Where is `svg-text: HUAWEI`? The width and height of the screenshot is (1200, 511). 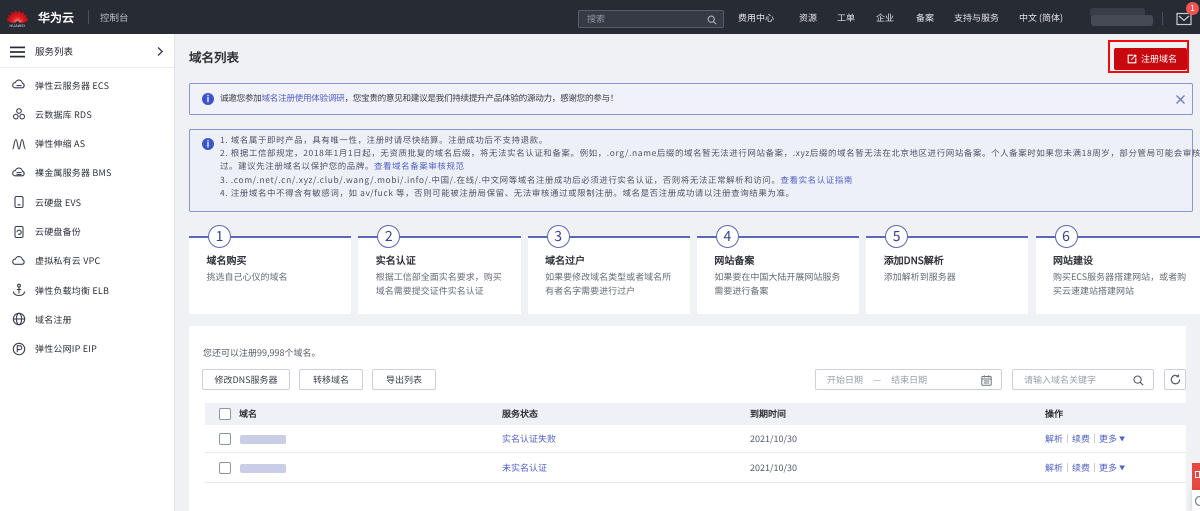
svg-text: HUAWEI is located at coordinates (18, 26).